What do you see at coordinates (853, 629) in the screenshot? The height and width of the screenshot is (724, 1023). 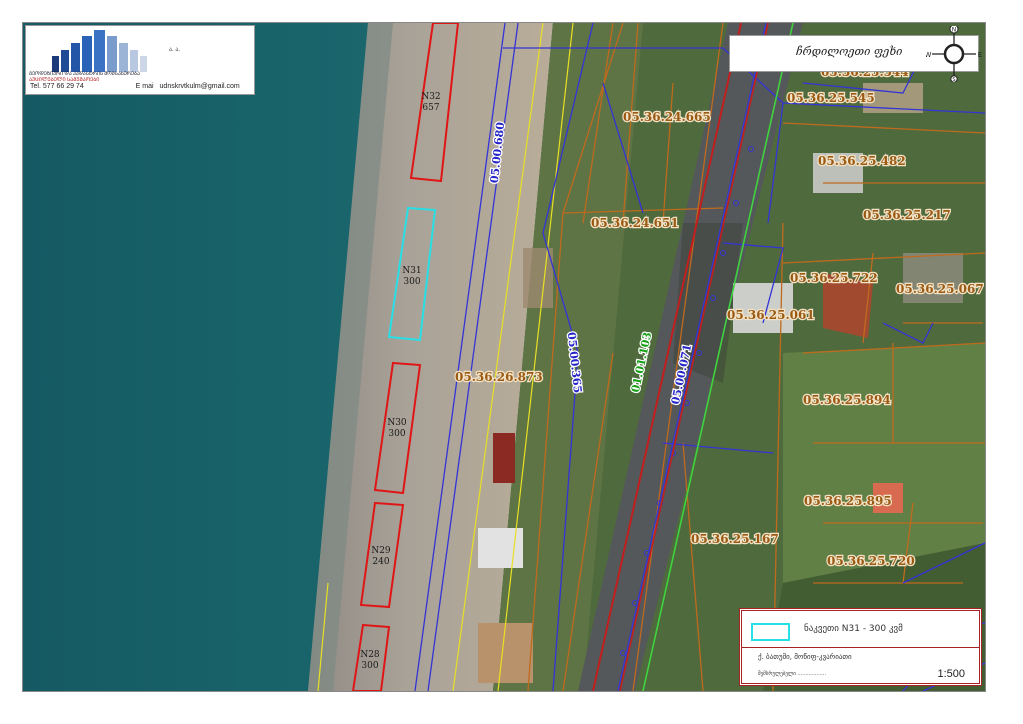 I see `legend-plot-text: ნაკვეთი N31 - 300 კვმ` at bounding box center [853, 629].